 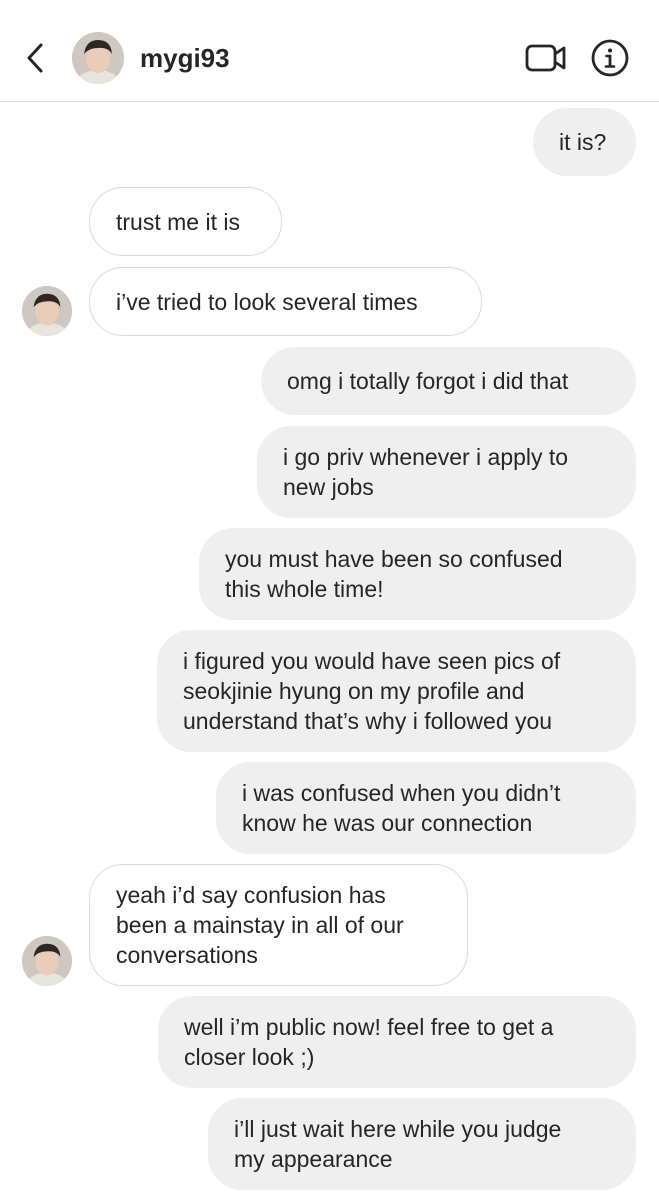 What do you see at coordinates (185, 221) in the screenshot?
I see `message-bubble-received: trust me it is` at bounding box center [185, 221].